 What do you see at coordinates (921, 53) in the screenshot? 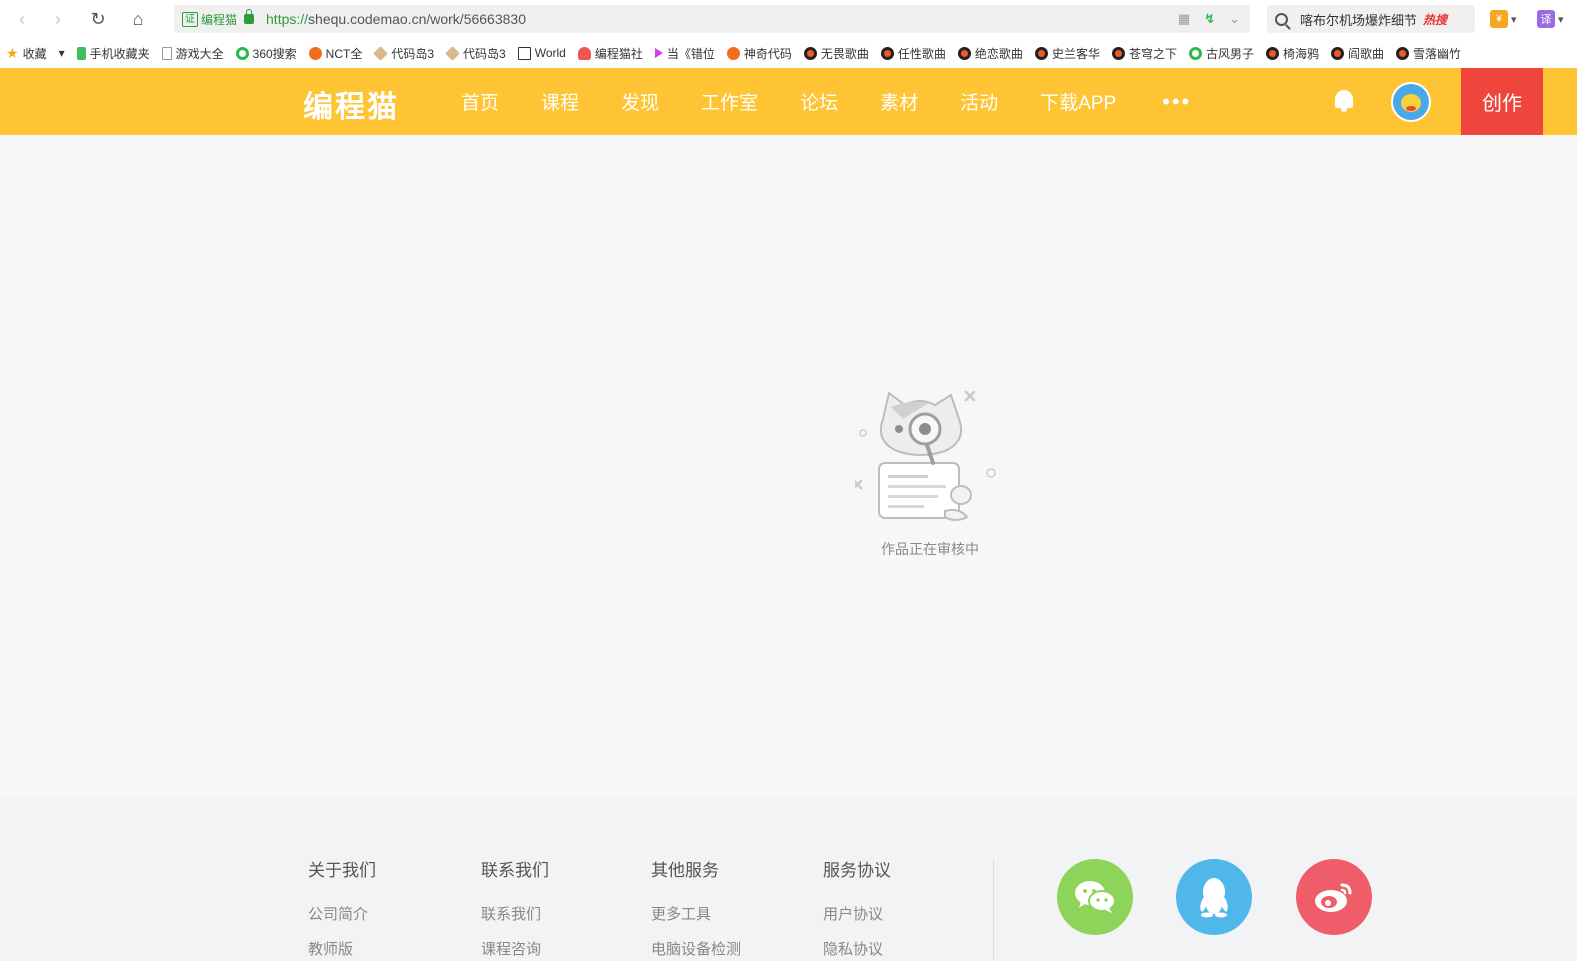
I see `bookmark-label: 任性歌曲` at bounding box center [921, 53].